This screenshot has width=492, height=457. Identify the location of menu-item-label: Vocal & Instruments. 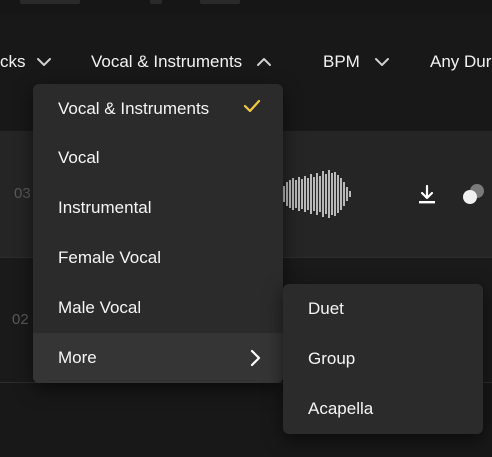
(134, 108).